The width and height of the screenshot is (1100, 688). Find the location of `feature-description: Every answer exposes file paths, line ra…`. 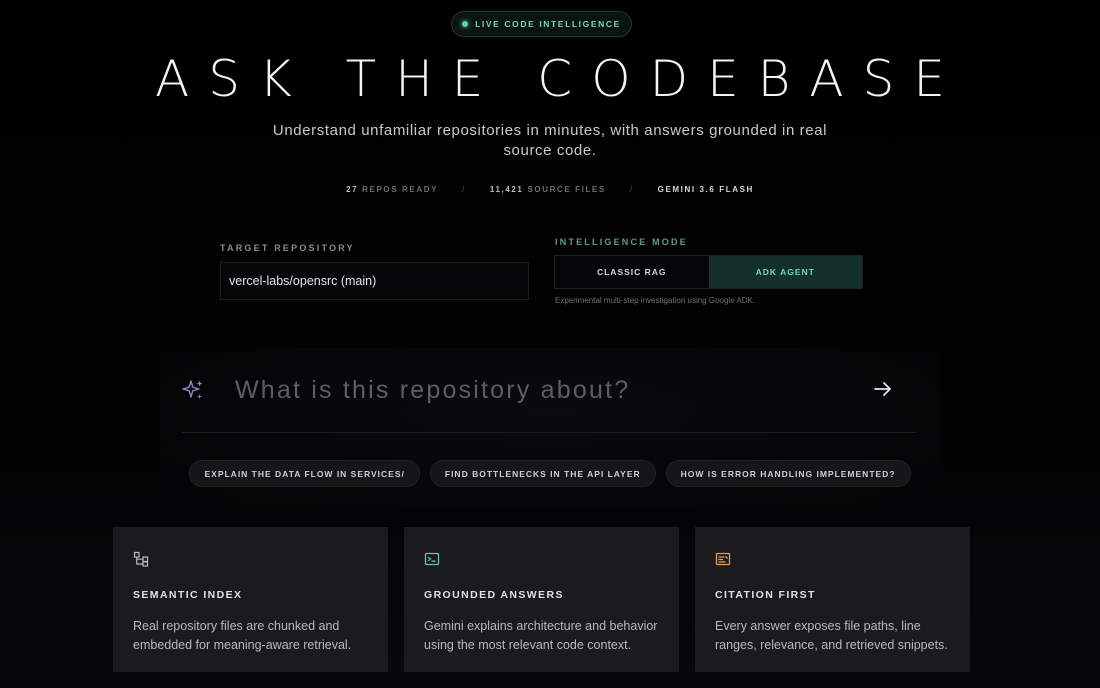

feature-description: Every answer exposes file paths, line ra… is located at coordinates (831, 635).